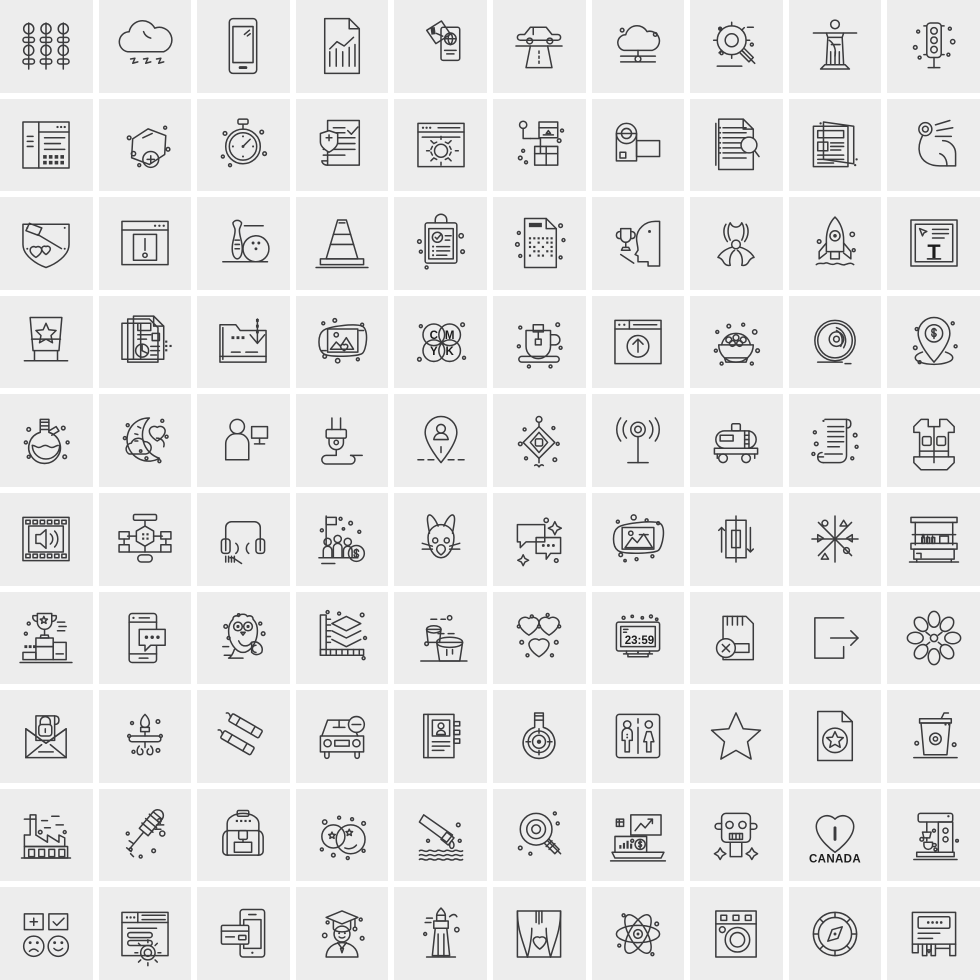 The width and height of the screenshot is (980, 980). What do you see at coordinates (145, 342) in the screenshot?
I see `icon-cell-report-documents` at bounding box center [145, 342].